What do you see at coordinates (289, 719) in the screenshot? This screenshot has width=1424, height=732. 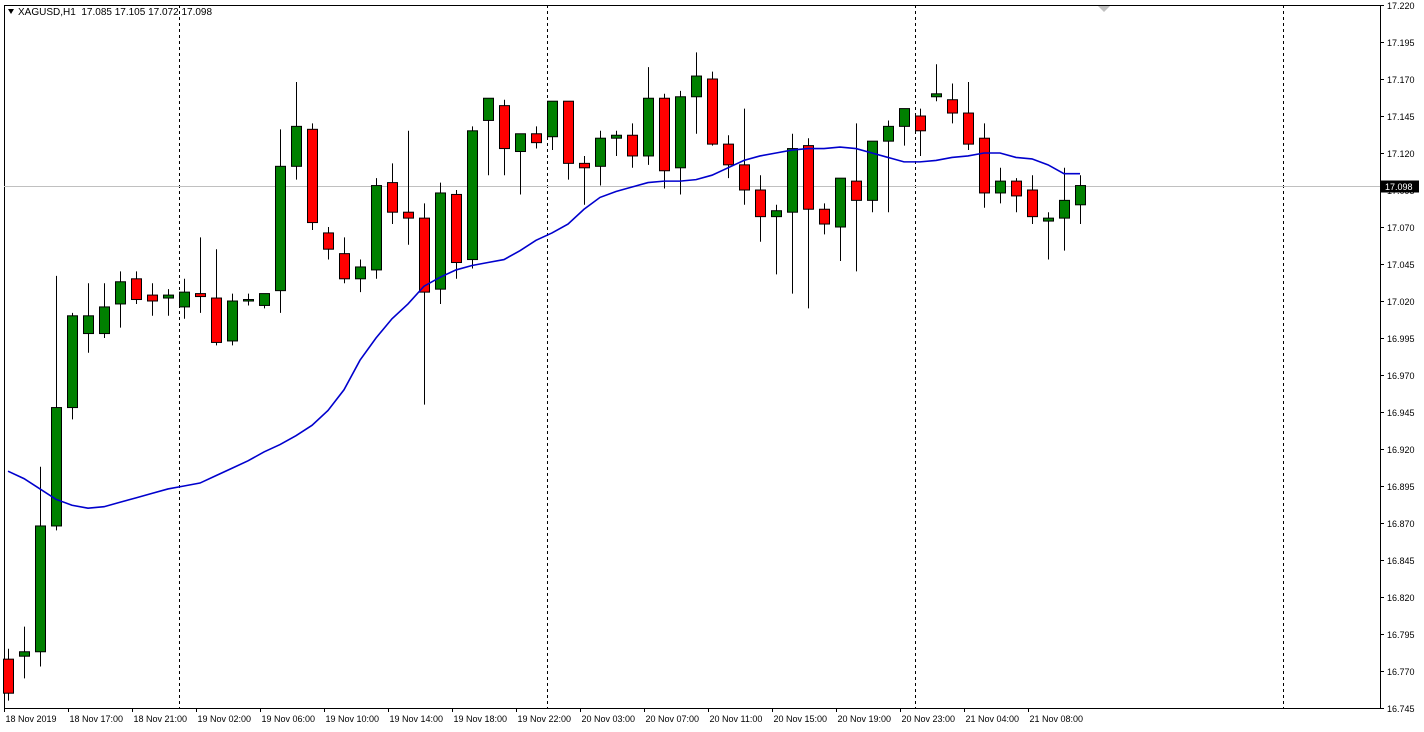 I see `x-tick-label: 19 Nov 06:00` at bounding box center [289, 719].